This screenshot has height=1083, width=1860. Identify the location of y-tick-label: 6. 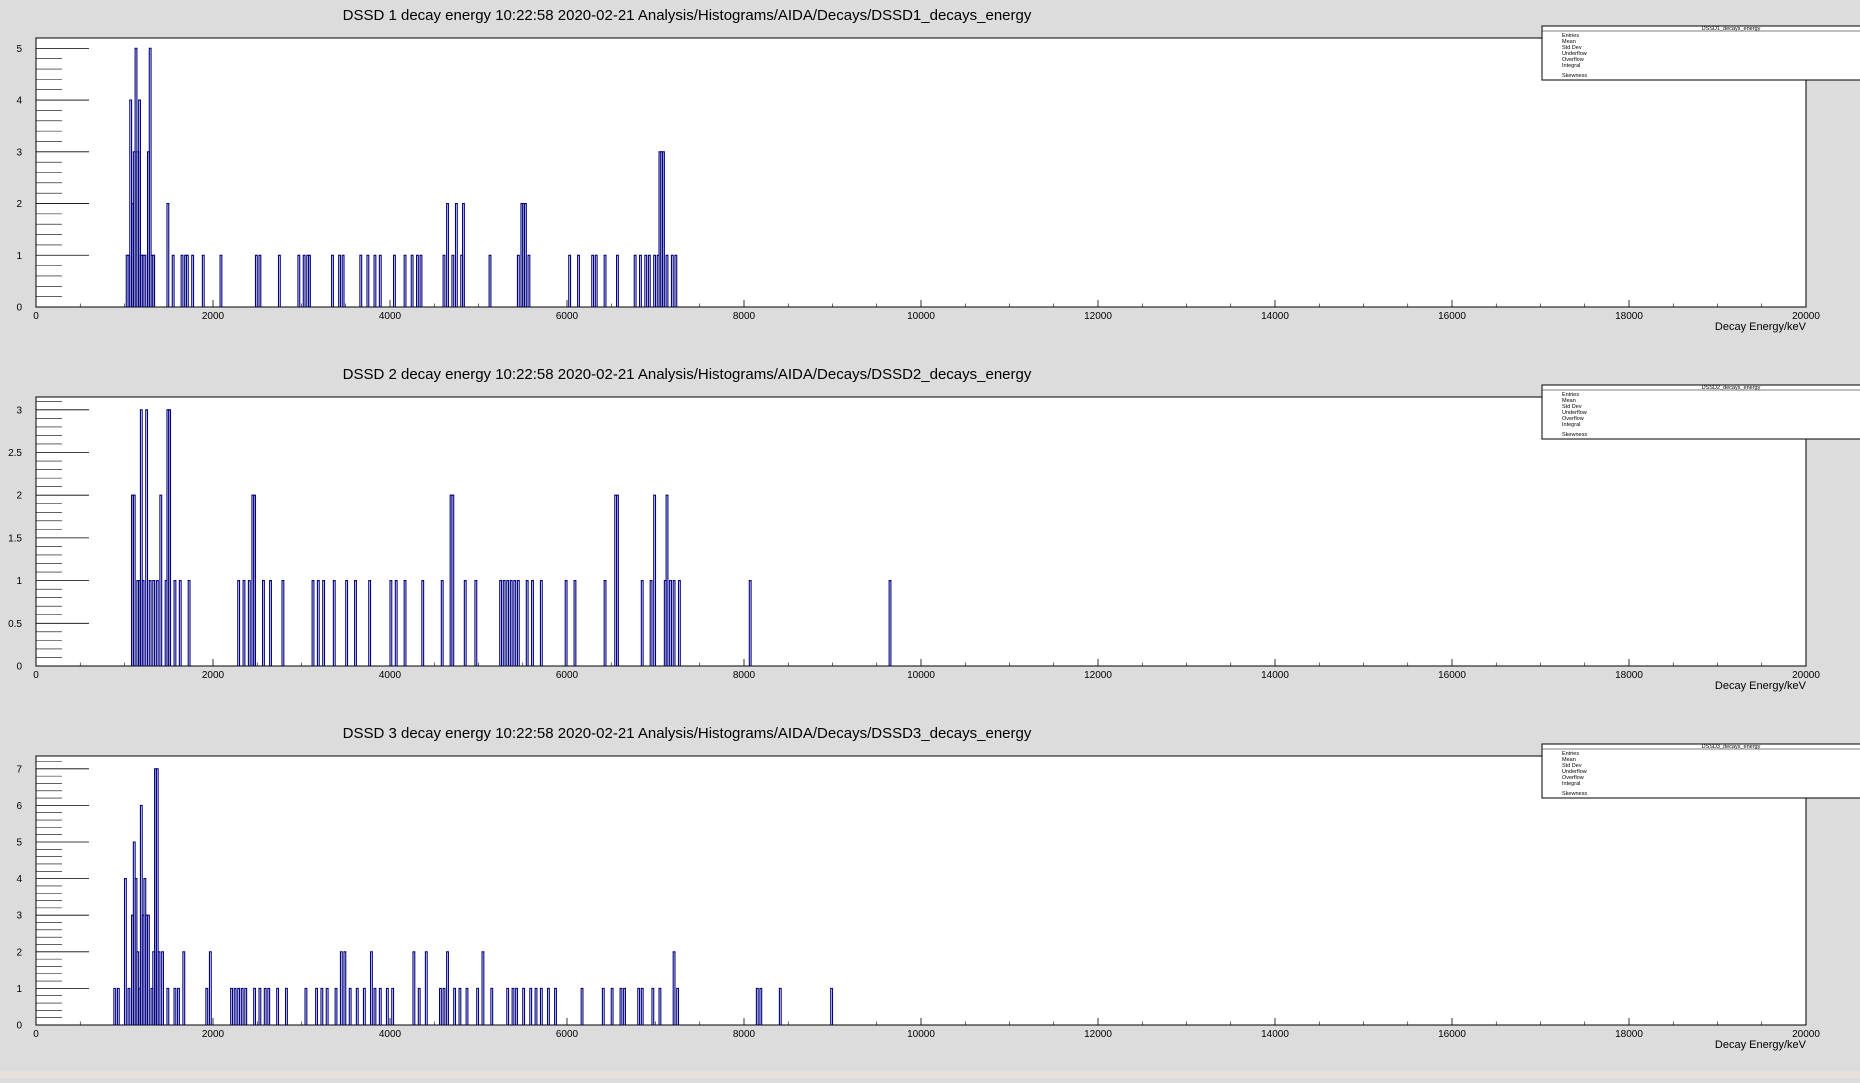
(19, 806).